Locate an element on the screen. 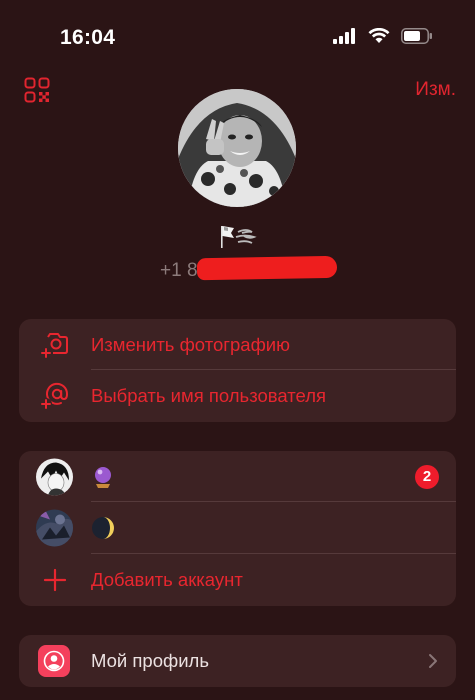 This screenshot has width=475, height=700. menu-card: Мой профиль is located at coordinates (237, 661).